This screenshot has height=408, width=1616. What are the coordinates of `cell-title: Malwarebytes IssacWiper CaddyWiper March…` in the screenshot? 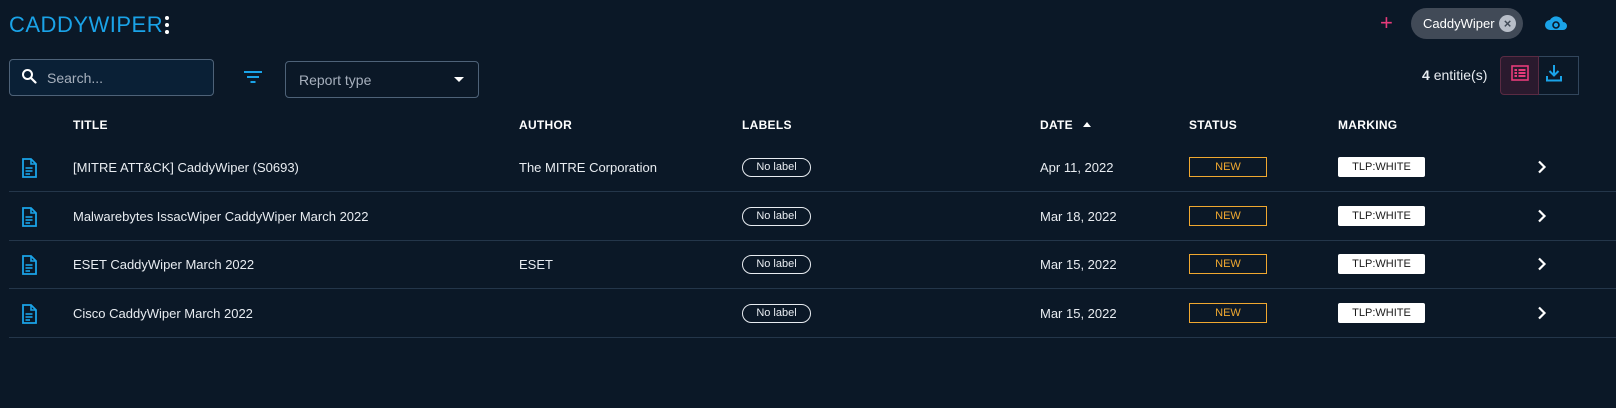 It's located at (221, 216).